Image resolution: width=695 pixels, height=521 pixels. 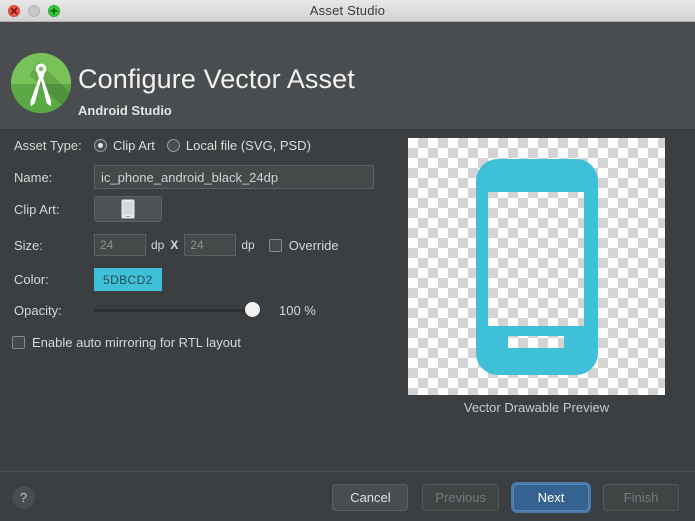 I want to click on phone-android-icon, so click(x=128, y=209).